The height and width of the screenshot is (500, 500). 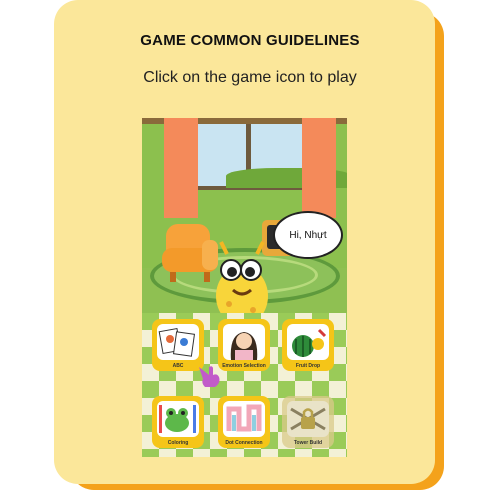 What do you see at coordinates (319, 168) in the screenshot?
I see `curtain-right` at bounding box center [319, 168].